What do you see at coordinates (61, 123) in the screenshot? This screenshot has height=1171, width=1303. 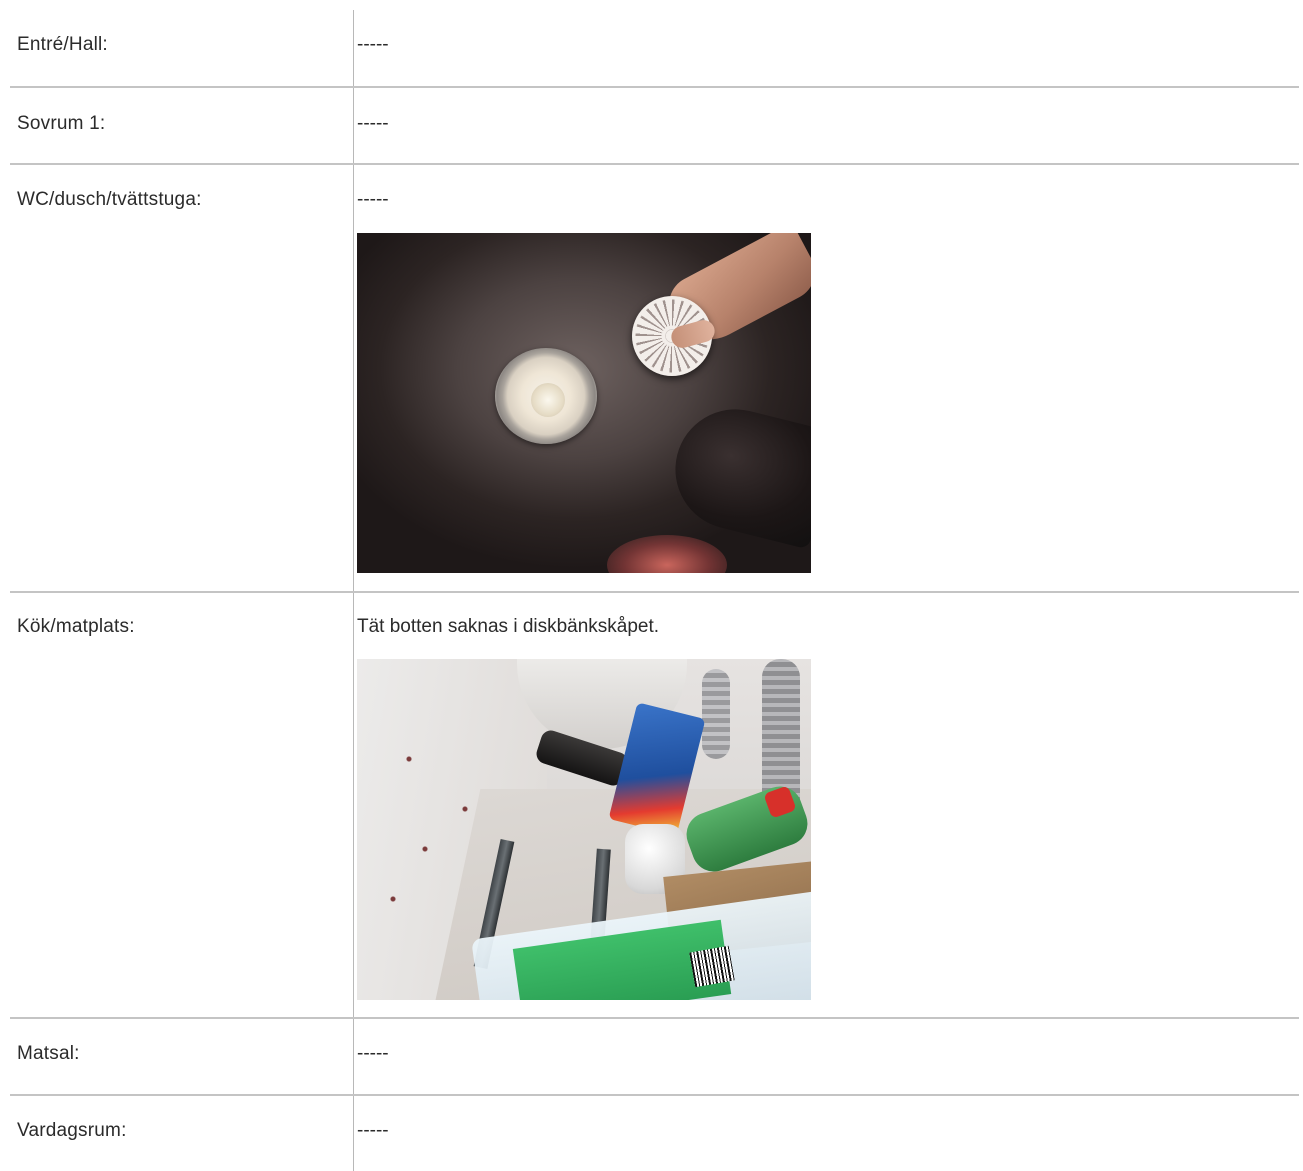 I see `room-label-sovrum: Sovrum 1:` at bounding box center [61, 123].